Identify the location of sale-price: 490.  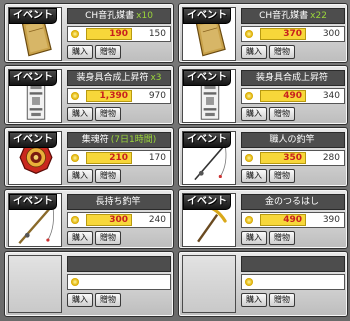
(283, 96).